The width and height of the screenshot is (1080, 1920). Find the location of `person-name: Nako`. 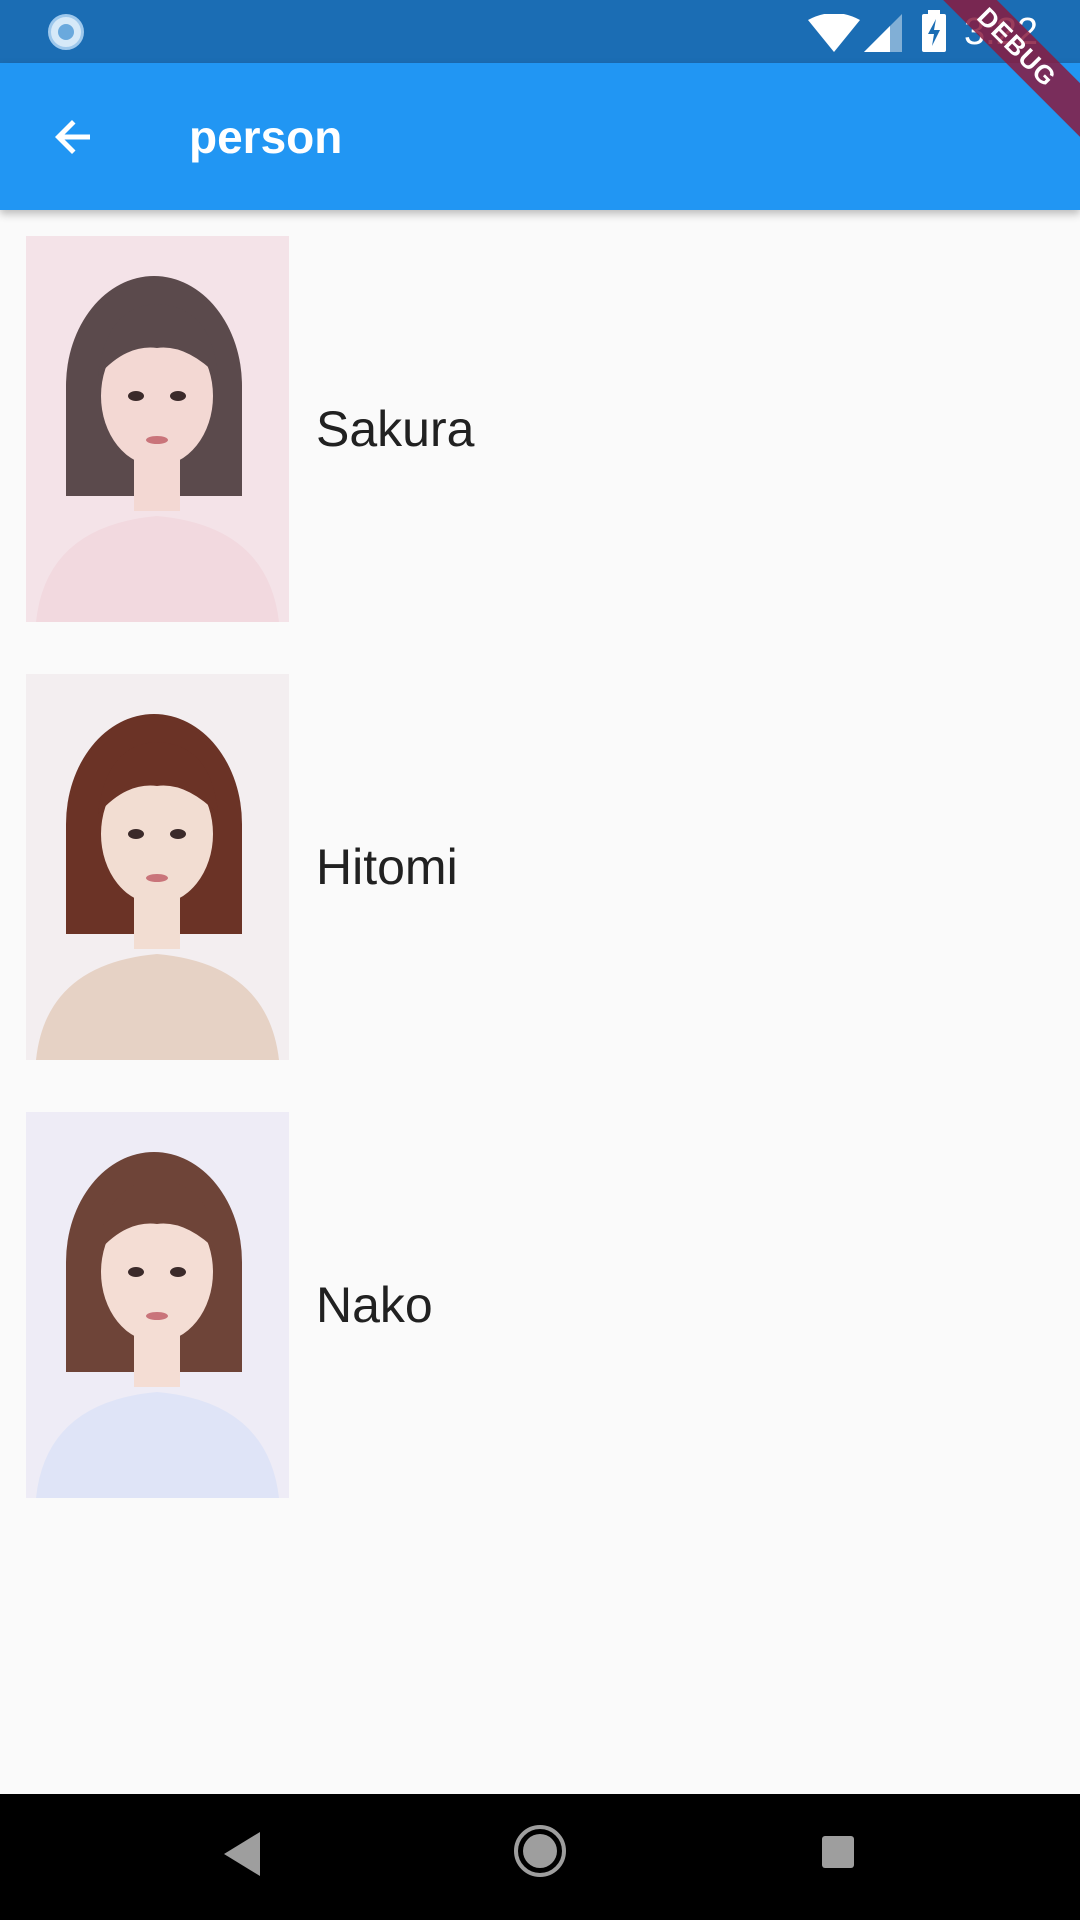

person-name: Nako is located at coordinates (374, 1305).